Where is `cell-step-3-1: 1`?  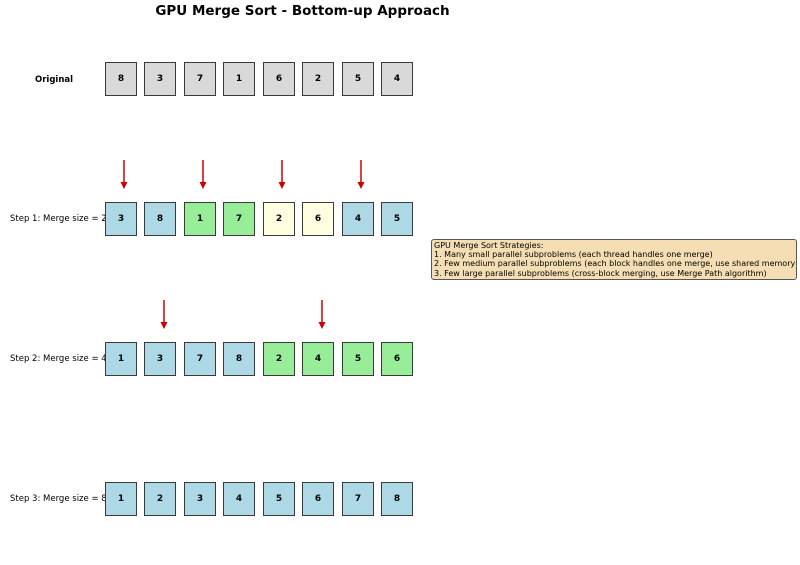 cell-step-3-1: 1 is located at coordinates (121, 499).